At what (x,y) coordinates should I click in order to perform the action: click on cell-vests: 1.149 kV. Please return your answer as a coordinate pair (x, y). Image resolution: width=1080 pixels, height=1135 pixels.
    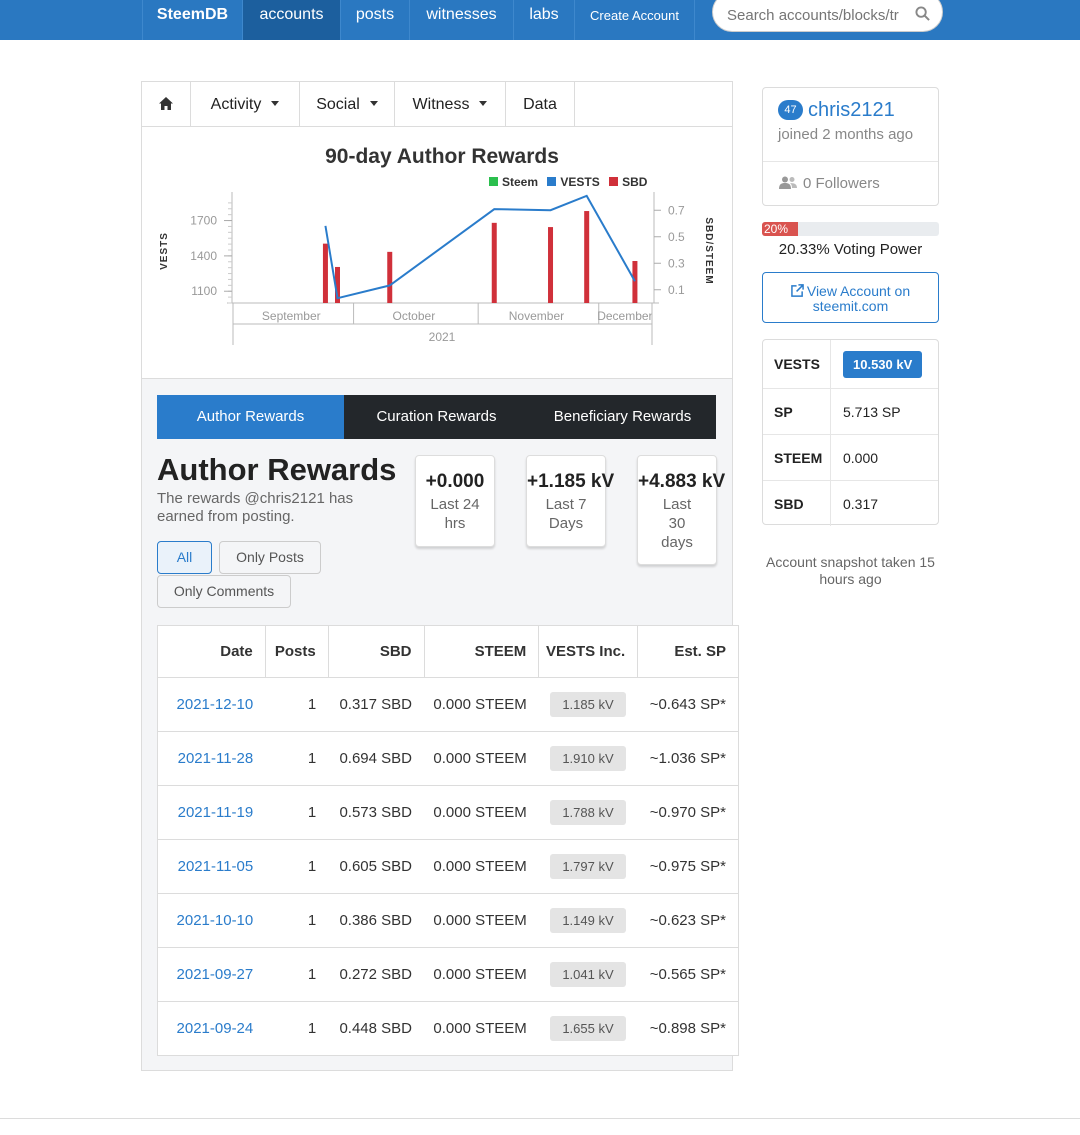
    Looking at the image, I should click on (588, 920).